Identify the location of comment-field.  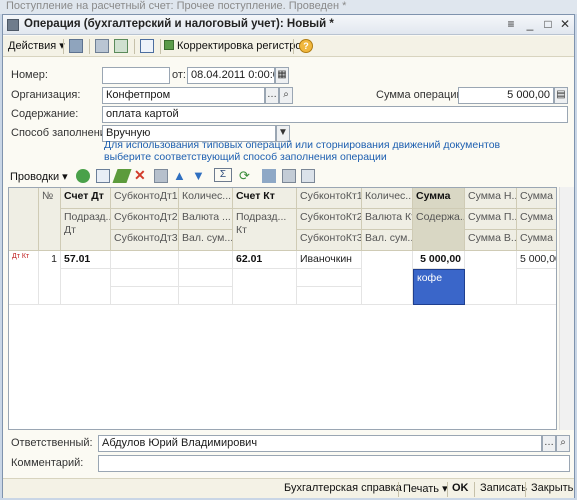
(334, 463).